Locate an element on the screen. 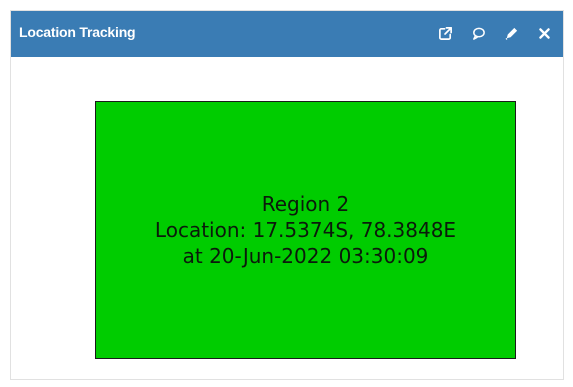 This screenshot has width=573, height=387. widget-header: Location Tracking is located at coordinates (287, 34).